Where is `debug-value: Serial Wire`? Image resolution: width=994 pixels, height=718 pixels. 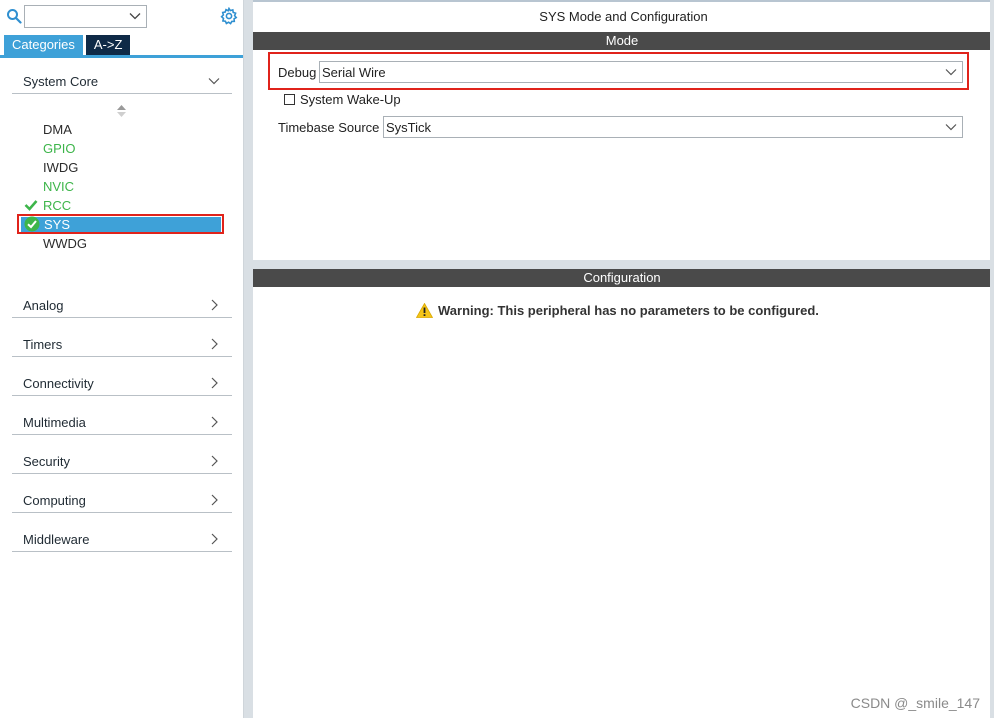
debug-value: Serial Wire is located at coordinates (354, 72).